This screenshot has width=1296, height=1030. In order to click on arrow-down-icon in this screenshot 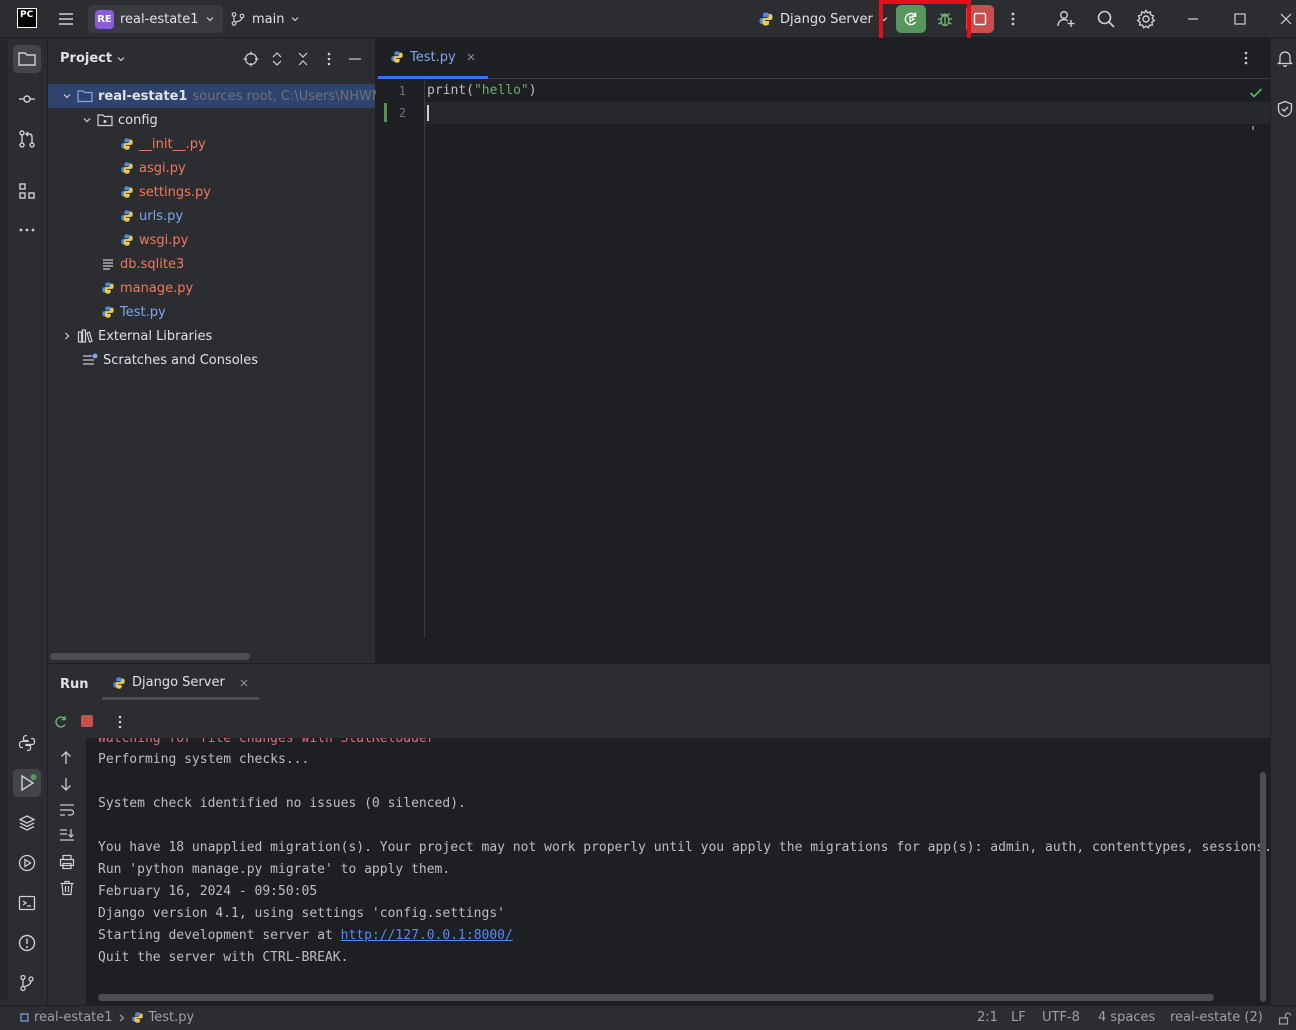, I will do `click(66, 784)`.